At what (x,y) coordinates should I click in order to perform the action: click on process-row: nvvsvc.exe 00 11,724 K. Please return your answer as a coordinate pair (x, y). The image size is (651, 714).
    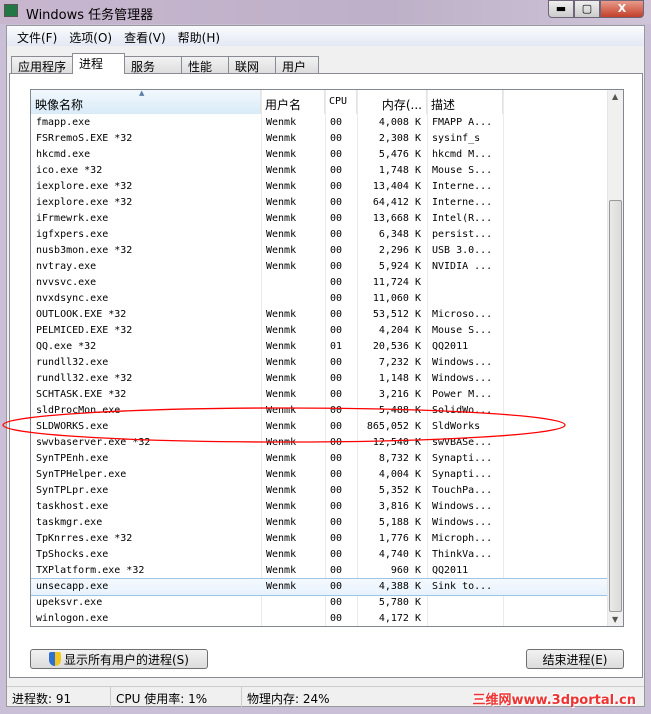
    Looking at the image, I should click on (320, 283).